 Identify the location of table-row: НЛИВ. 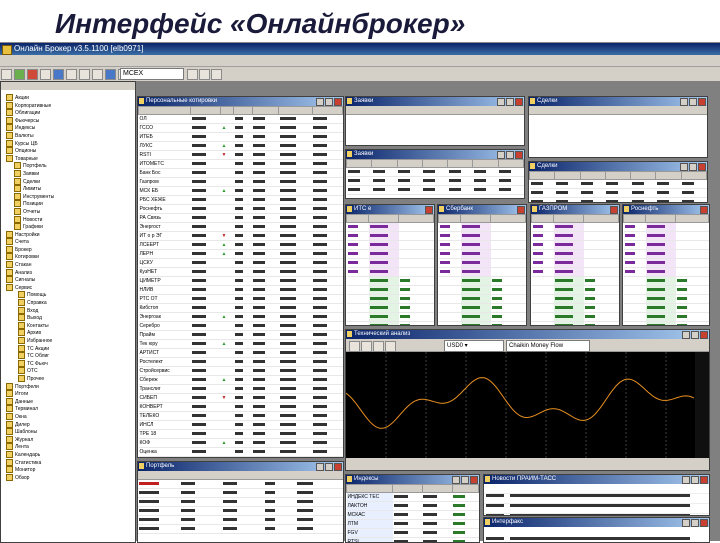
(241, 290).